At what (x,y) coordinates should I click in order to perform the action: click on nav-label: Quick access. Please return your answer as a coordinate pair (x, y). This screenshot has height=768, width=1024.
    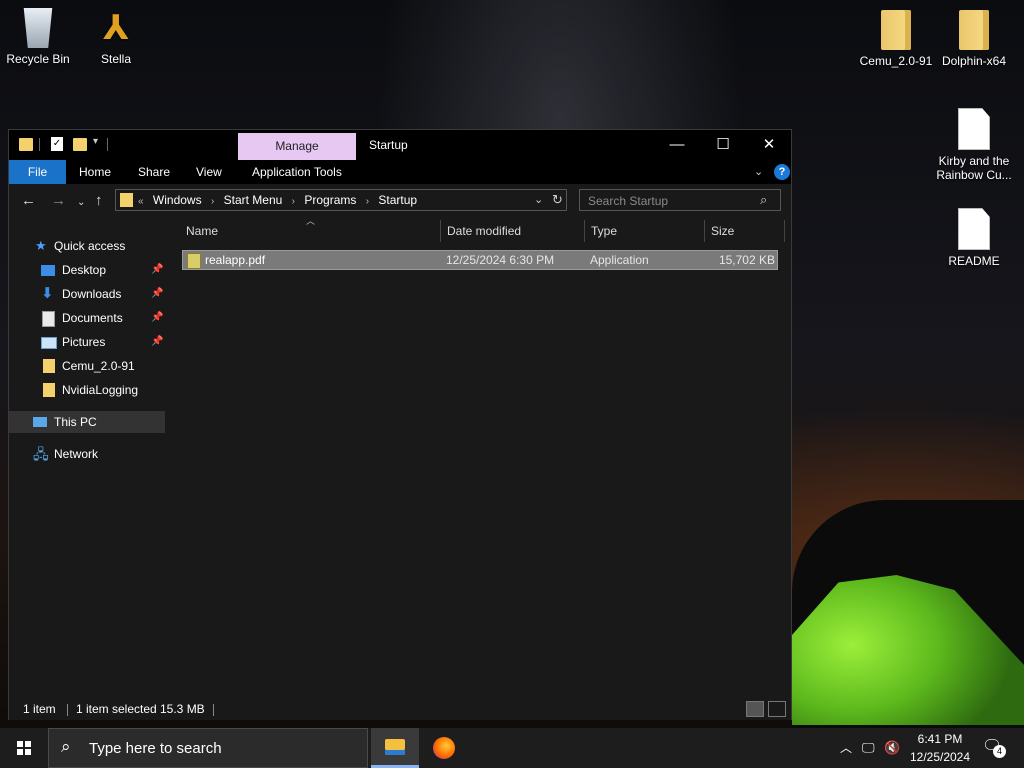
    Looking at the image, I should click on (90, 246).